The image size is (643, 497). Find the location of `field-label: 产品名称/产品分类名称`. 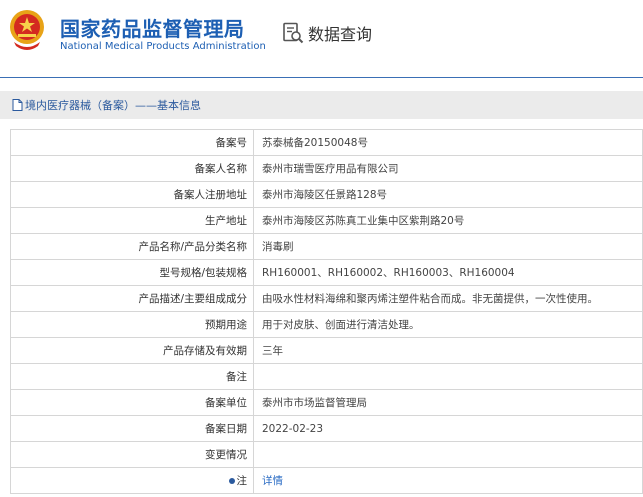

field-label: 产品名称/产品分类名称 is located at coordinates (132, 246).